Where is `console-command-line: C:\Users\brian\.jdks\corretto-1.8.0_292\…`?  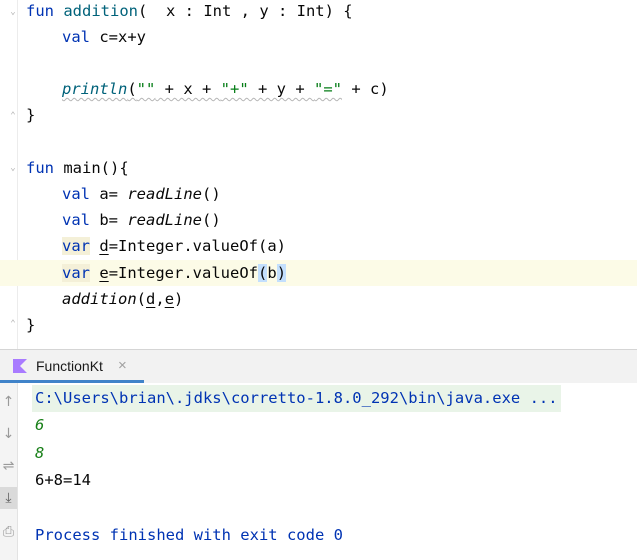 console-command-line: C:\Users\brian\.jdks\corretto-1.8.0_292\… is located at coordinates (296, 398).